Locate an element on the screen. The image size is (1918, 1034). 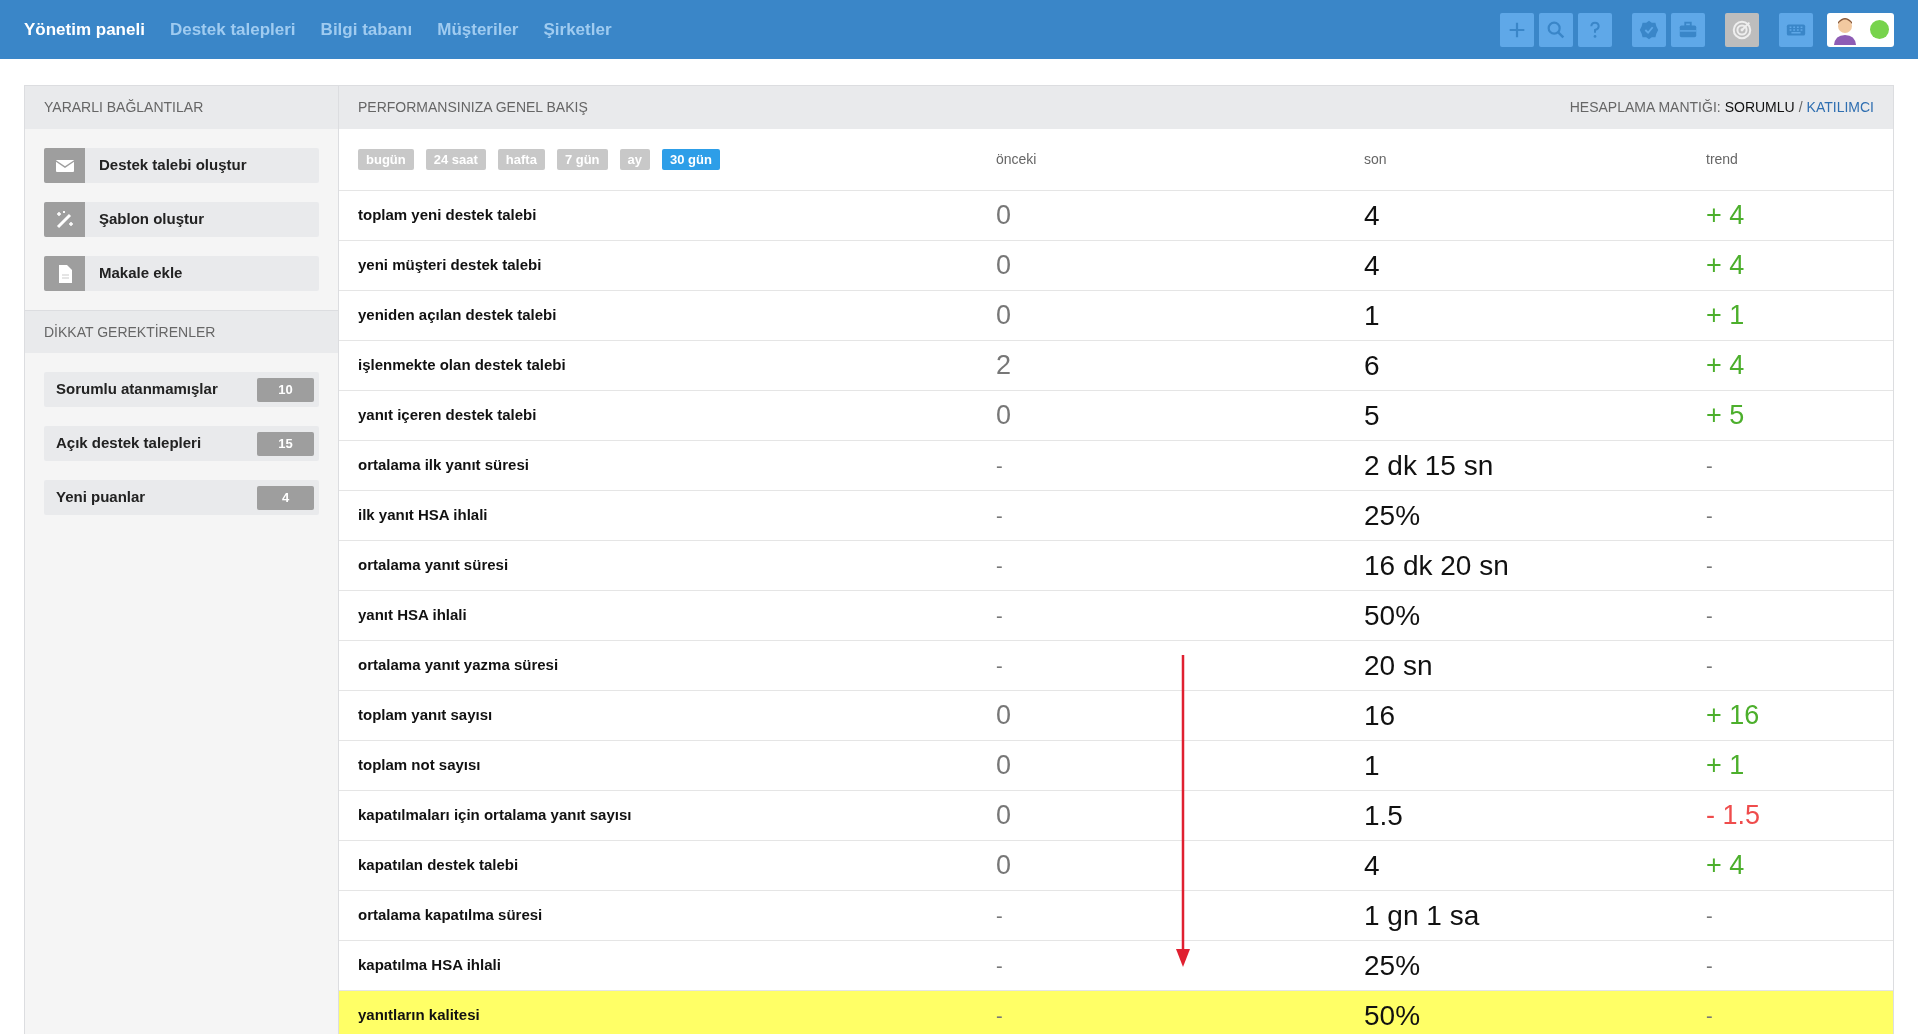
metric-label: ortalama yanıt süresi is located at coordinates (434, 565).